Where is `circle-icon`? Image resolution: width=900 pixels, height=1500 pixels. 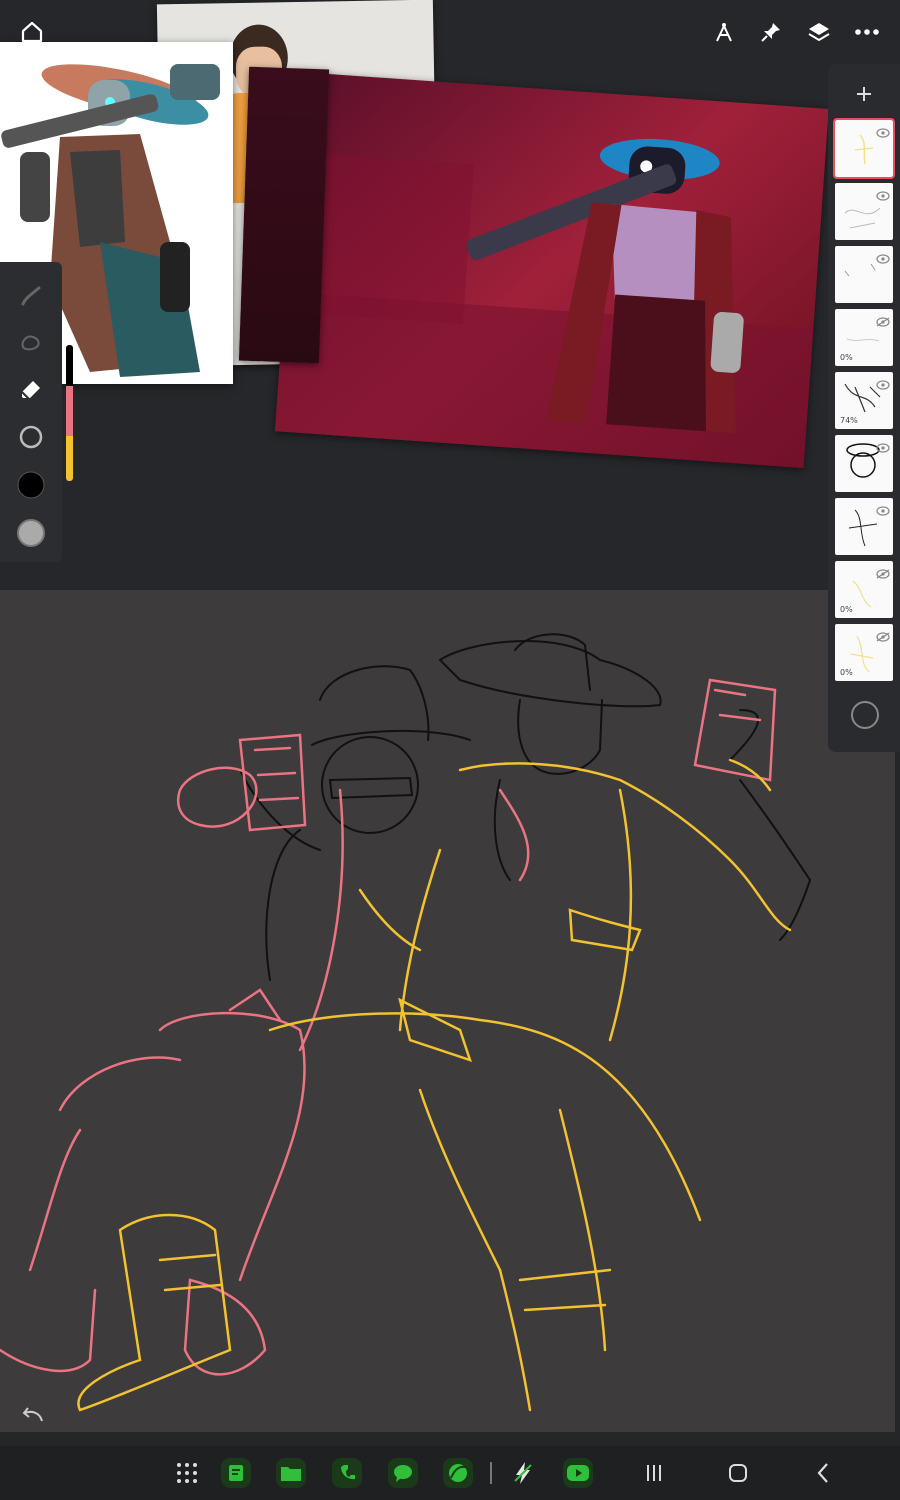 circle-icon is located at coordinates (865, 715).